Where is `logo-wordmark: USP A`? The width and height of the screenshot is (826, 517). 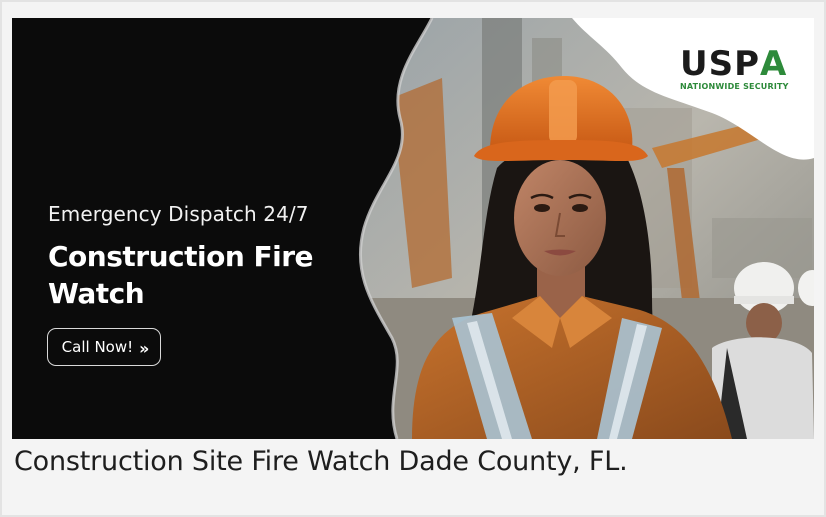 logo-wordmark: USP A is located at coordinates (735, 64).